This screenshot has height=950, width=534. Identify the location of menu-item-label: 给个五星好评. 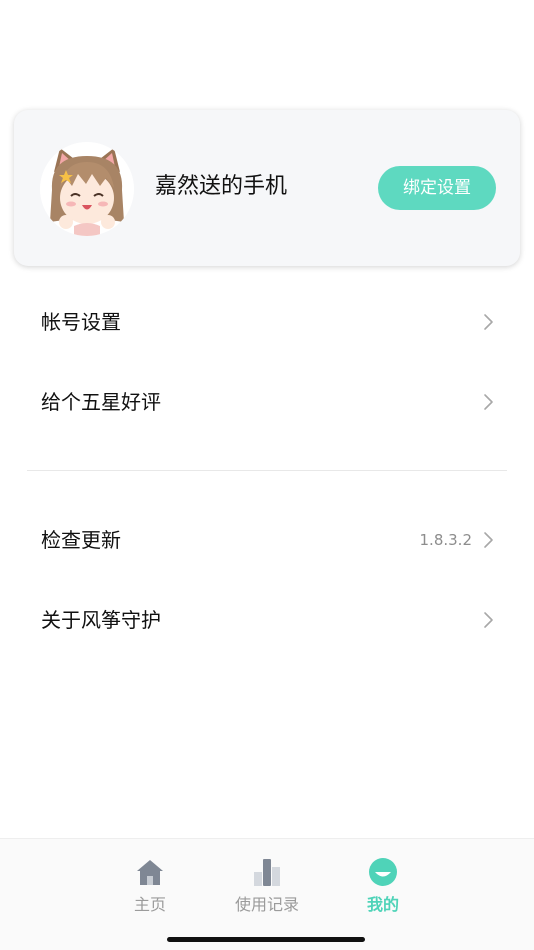
(101, 402).